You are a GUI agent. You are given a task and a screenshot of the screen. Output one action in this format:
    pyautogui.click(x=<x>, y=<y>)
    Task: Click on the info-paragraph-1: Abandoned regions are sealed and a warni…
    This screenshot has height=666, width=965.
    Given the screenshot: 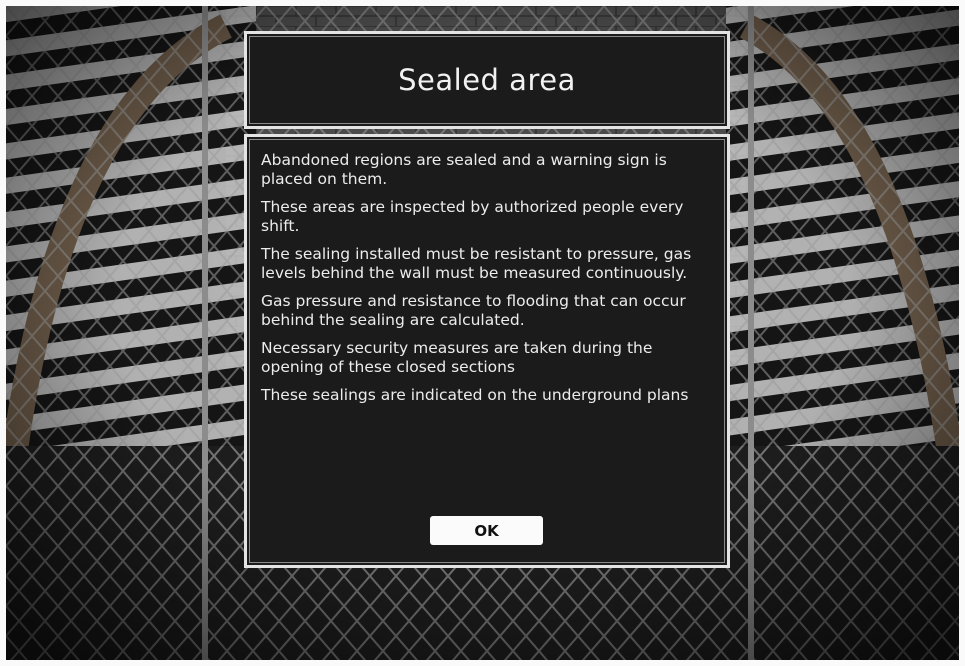 What is the action you would take?
    pyautogui.click(x=464, y=169)
    